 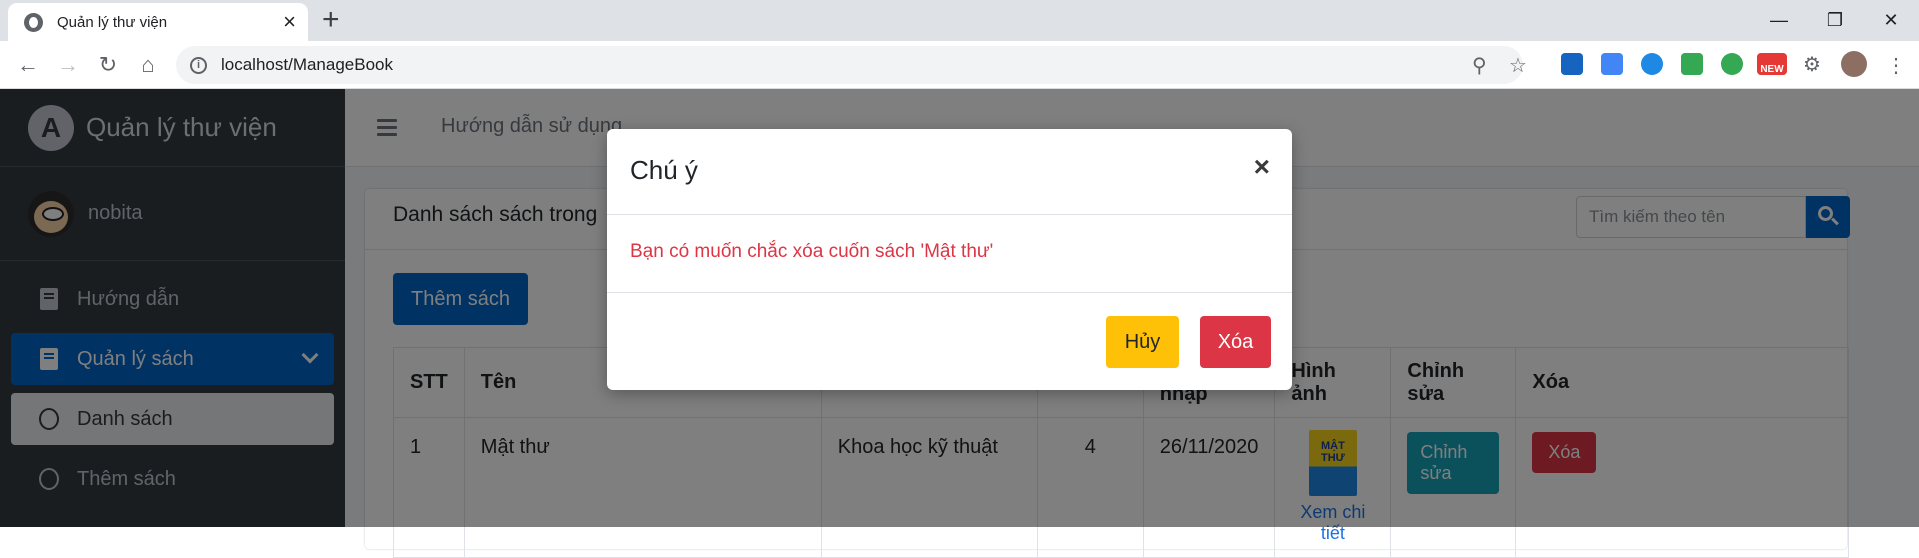 I want to click on new-badge-extension-icon: NEW, so click(x=1772, y=64).